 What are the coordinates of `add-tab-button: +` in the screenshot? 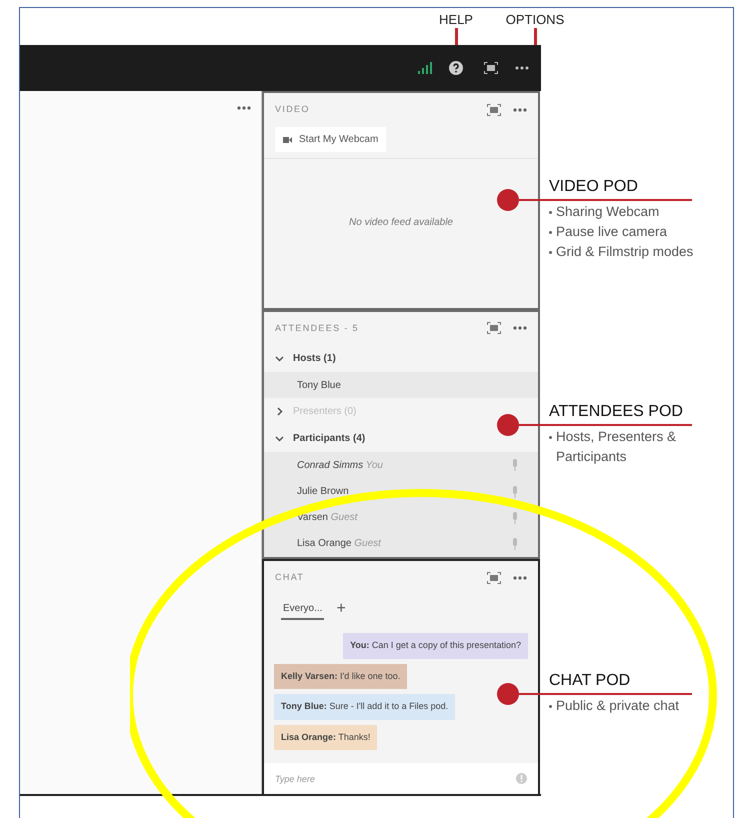 It's located at (341, 609).